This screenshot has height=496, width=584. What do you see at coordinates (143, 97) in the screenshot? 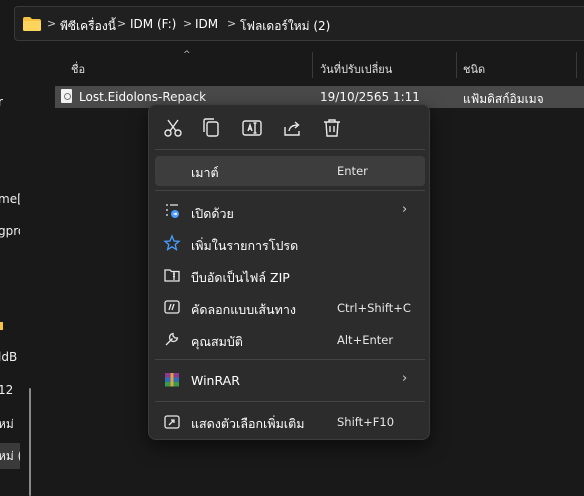
I see `file-name: Lost.Eidolons-Repack` at bounding box center [143, 97].